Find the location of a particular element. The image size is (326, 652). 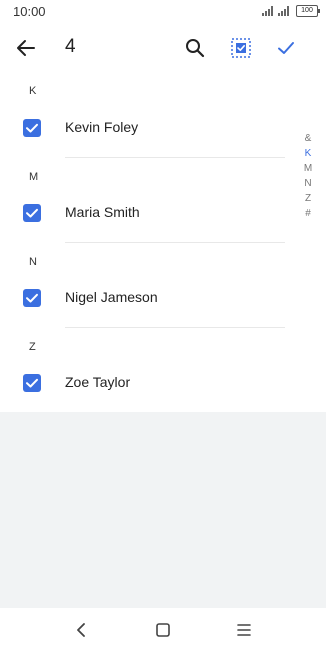

section-header: M is located at coordinates (34, 177).